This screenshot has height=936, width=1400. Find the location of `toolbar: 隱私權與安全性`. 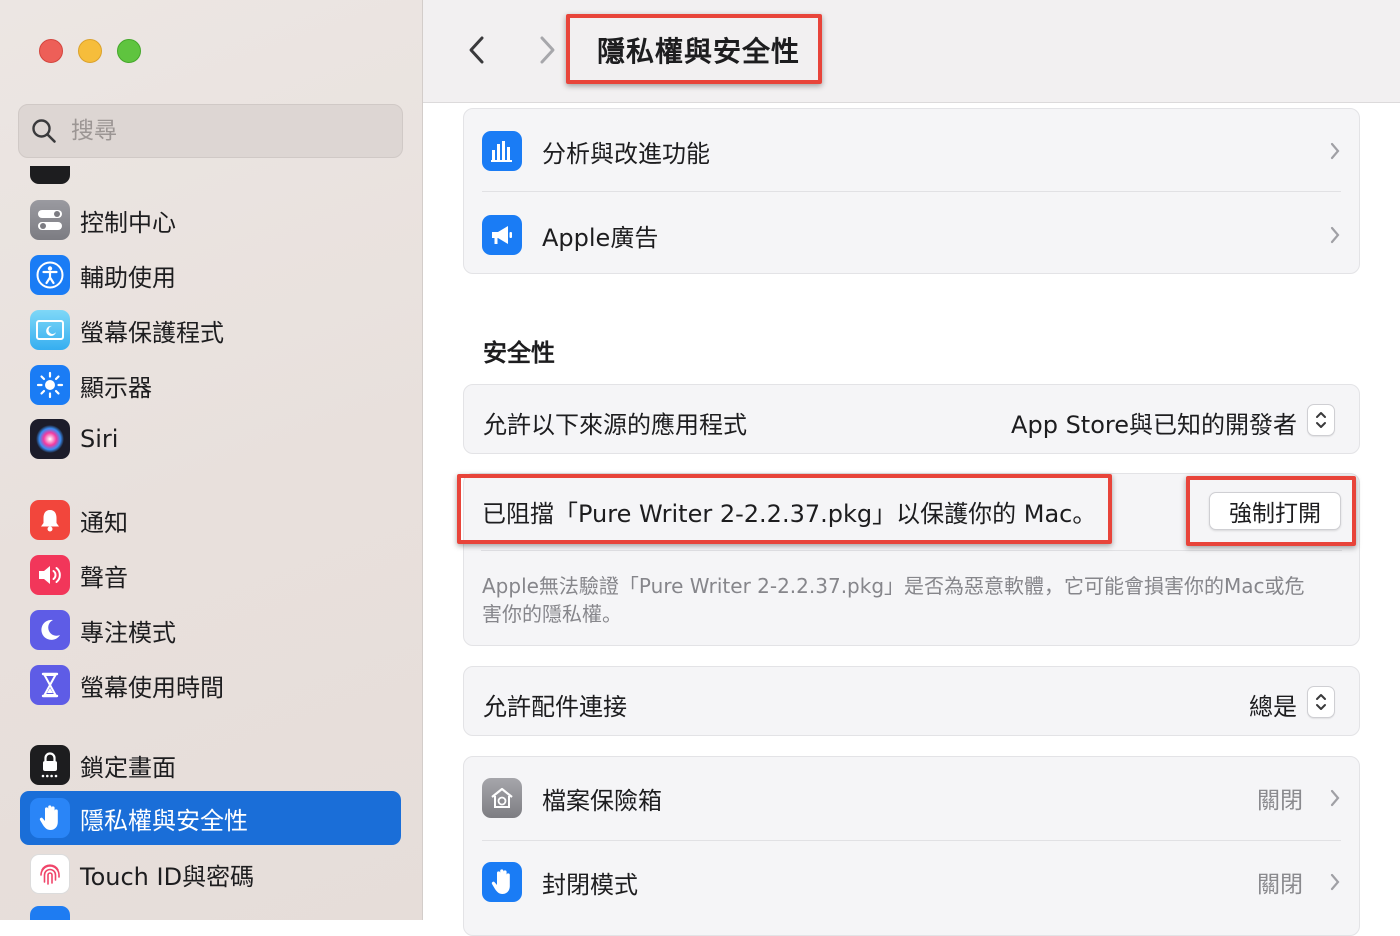

toolbar: 隱私權與安全性 is located at coordinates (911, 51).